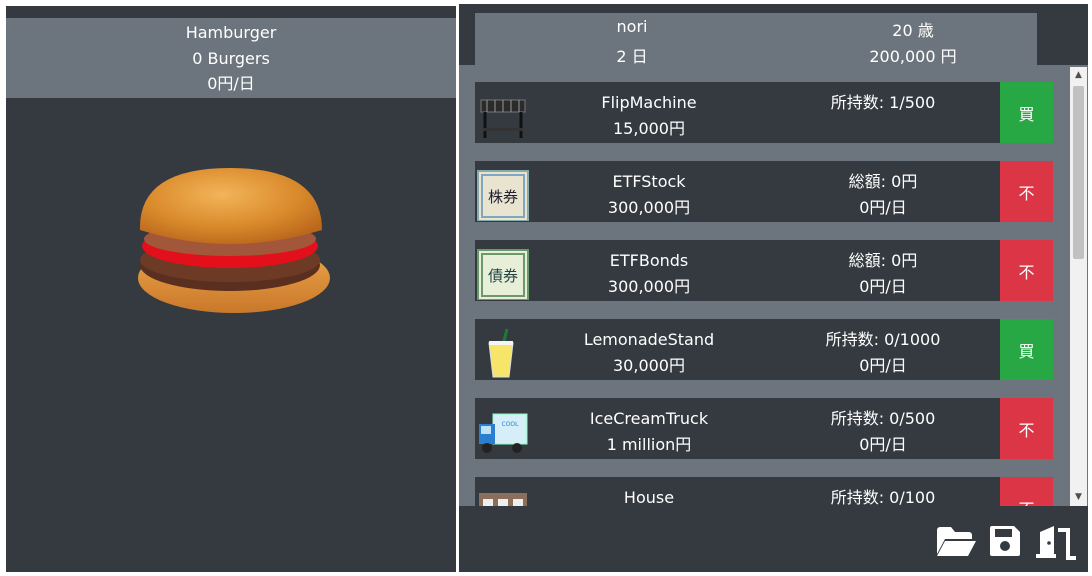  Describe the element at coordinates (883, 339) in the screenshot. I see `item-owned: 所持数: 0/1000` at that location.